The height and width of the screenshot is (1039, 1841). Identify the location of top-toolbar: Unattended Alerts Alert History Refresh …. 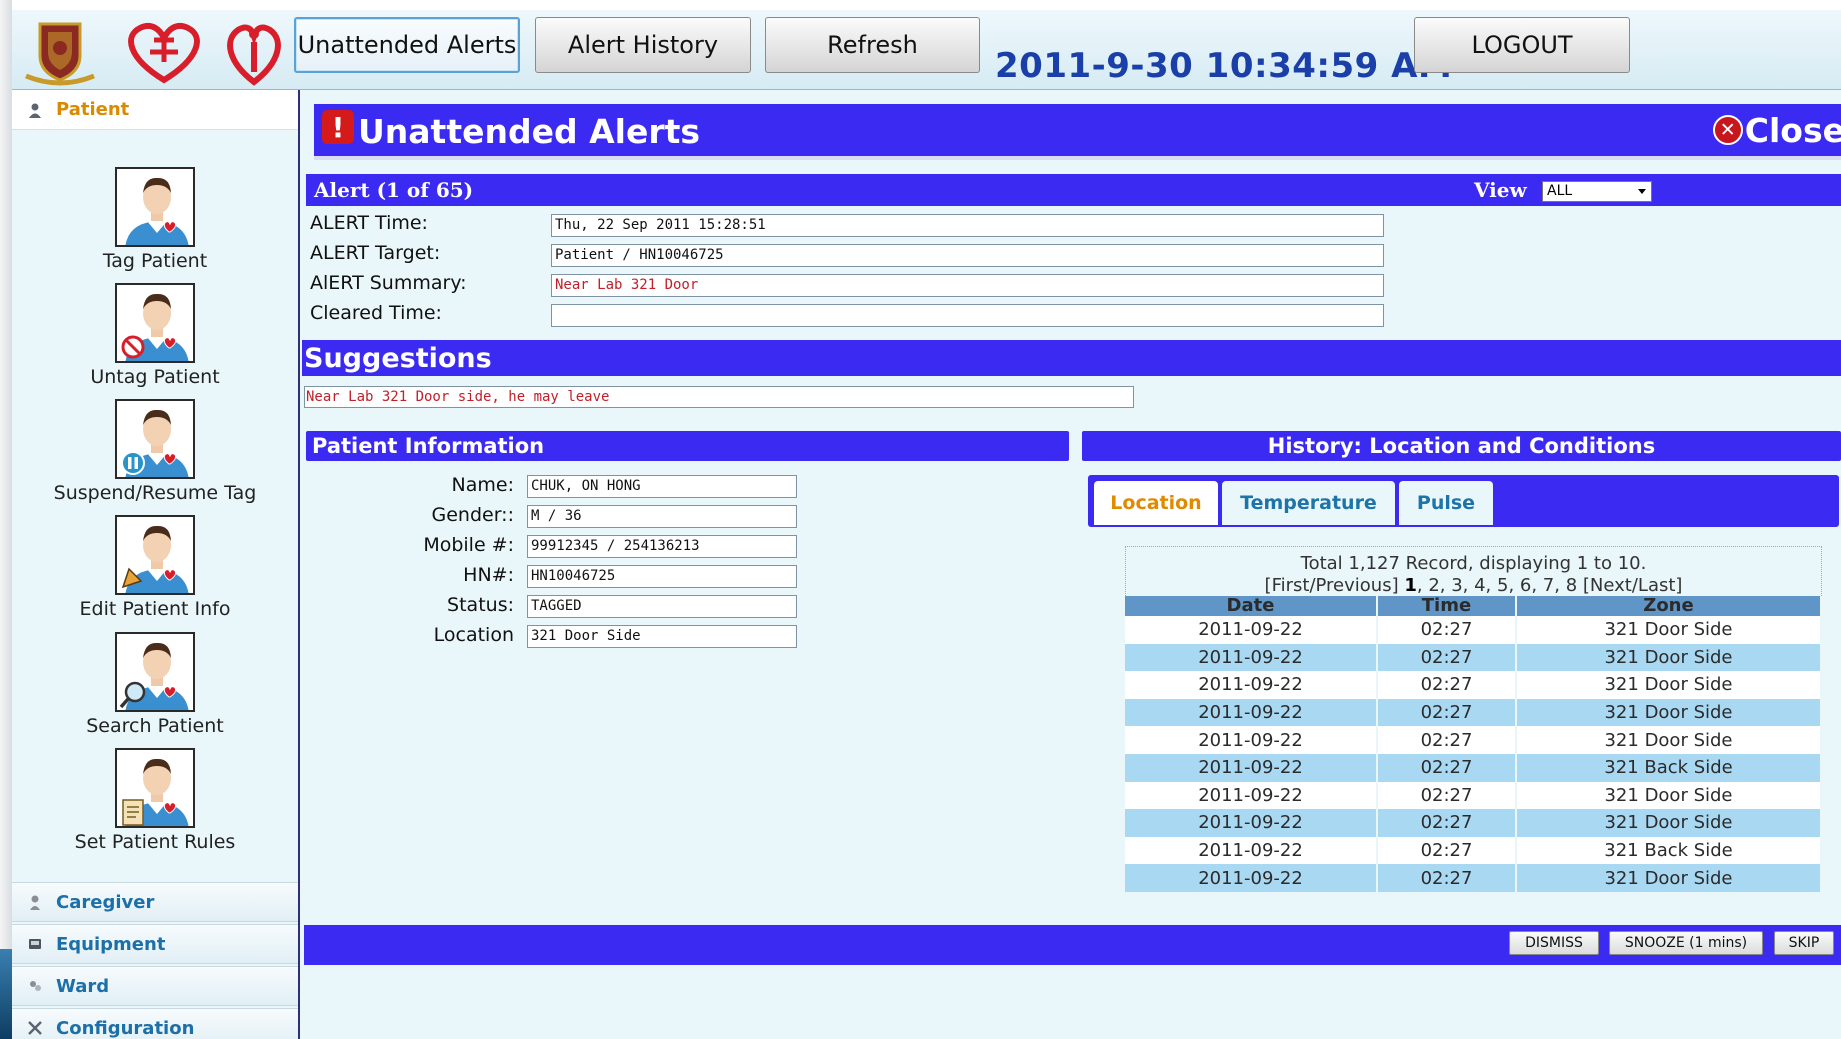
(926, 50).